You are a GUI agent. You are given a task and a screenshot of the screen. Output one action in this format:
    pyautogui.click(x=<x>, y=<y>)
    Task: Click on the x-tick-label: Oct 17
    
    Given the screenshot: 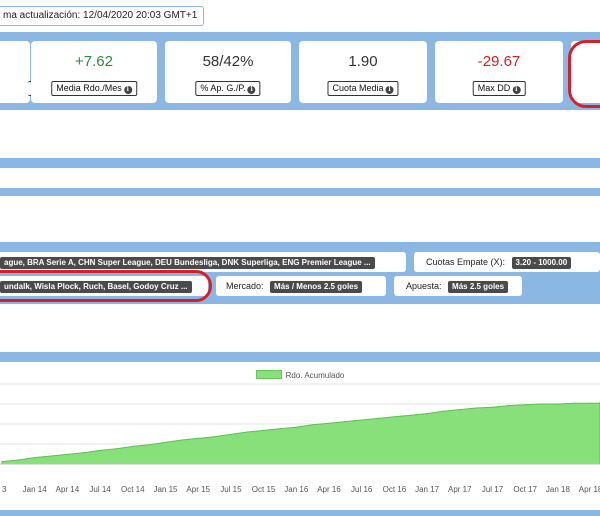 What is the action you would take?
    pyautogui.click(x=525, y=489)
    